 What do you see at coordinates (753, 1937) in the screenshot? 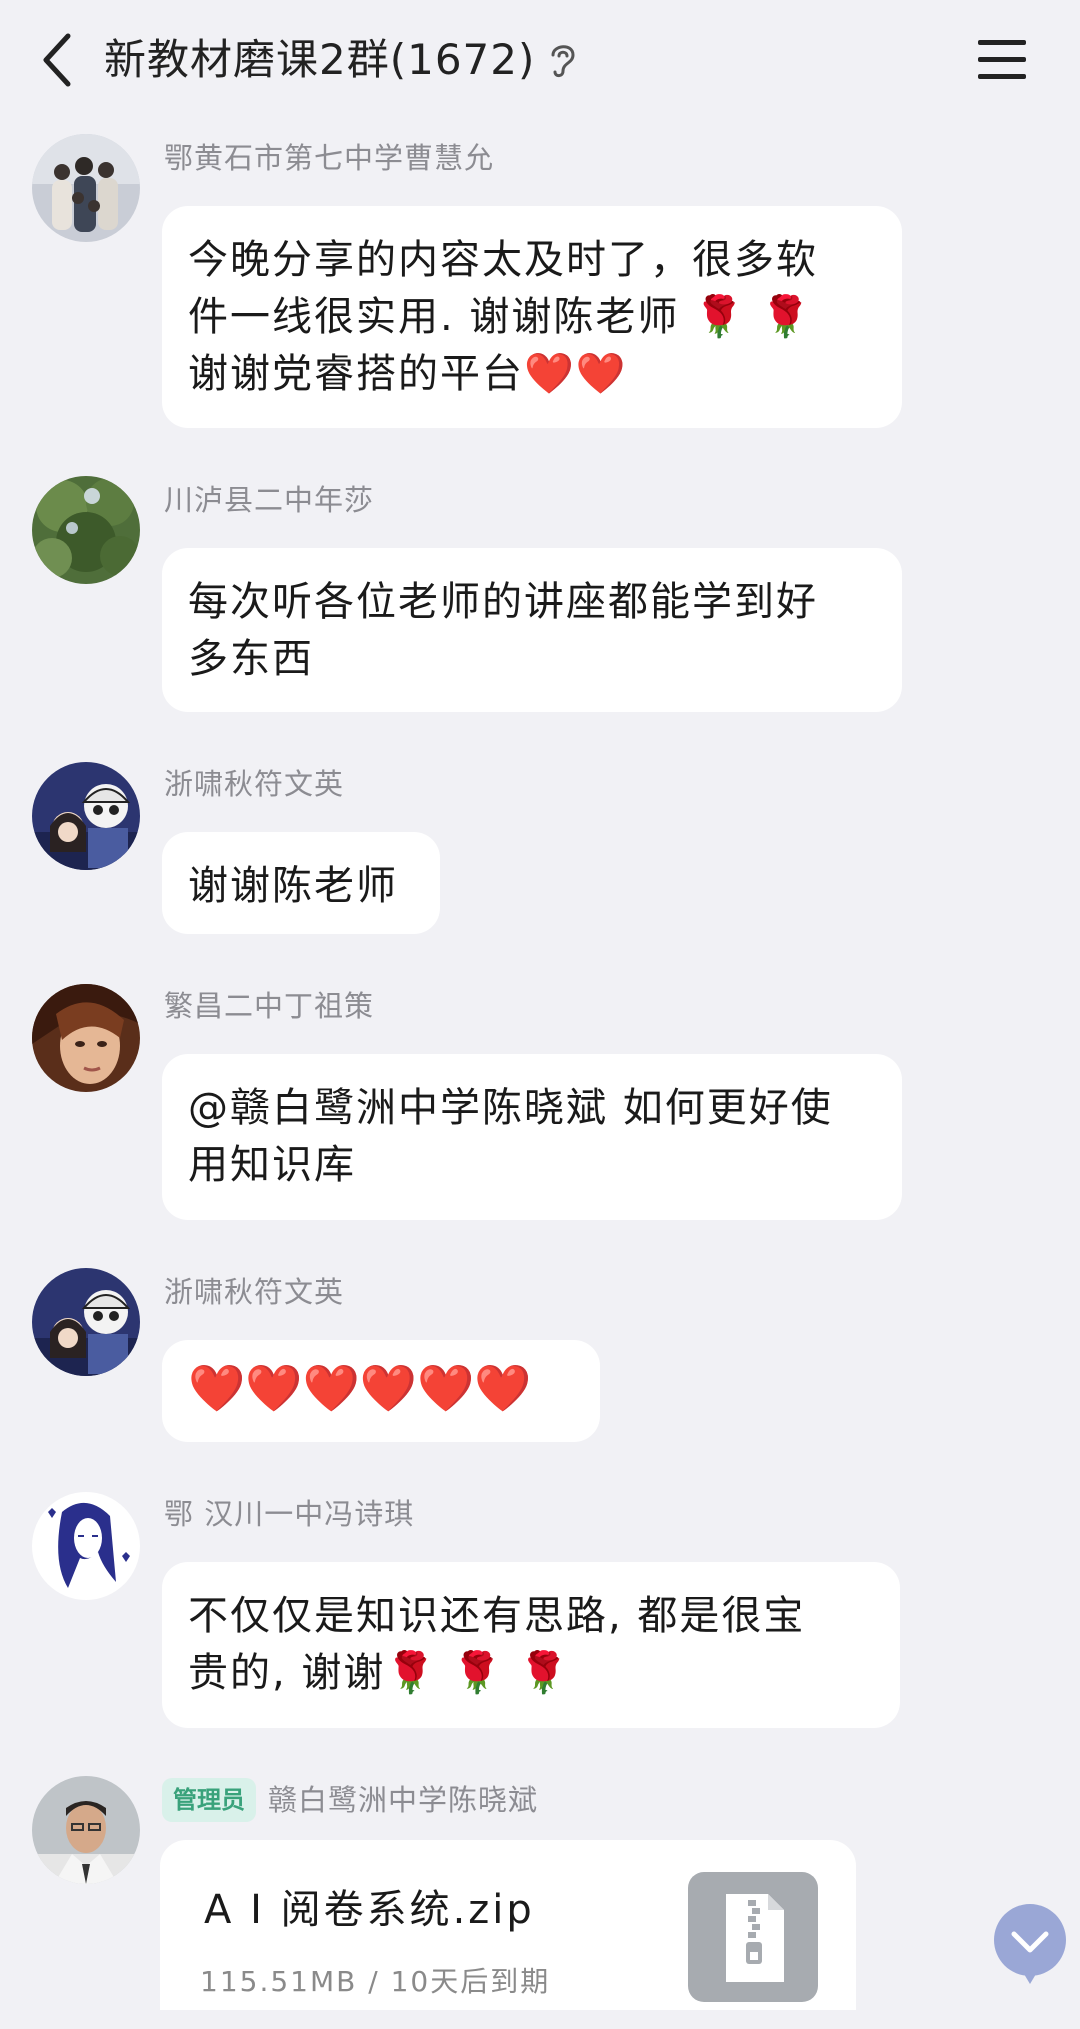
I see `zip-file-icon` at bounding box center [753, 1937].